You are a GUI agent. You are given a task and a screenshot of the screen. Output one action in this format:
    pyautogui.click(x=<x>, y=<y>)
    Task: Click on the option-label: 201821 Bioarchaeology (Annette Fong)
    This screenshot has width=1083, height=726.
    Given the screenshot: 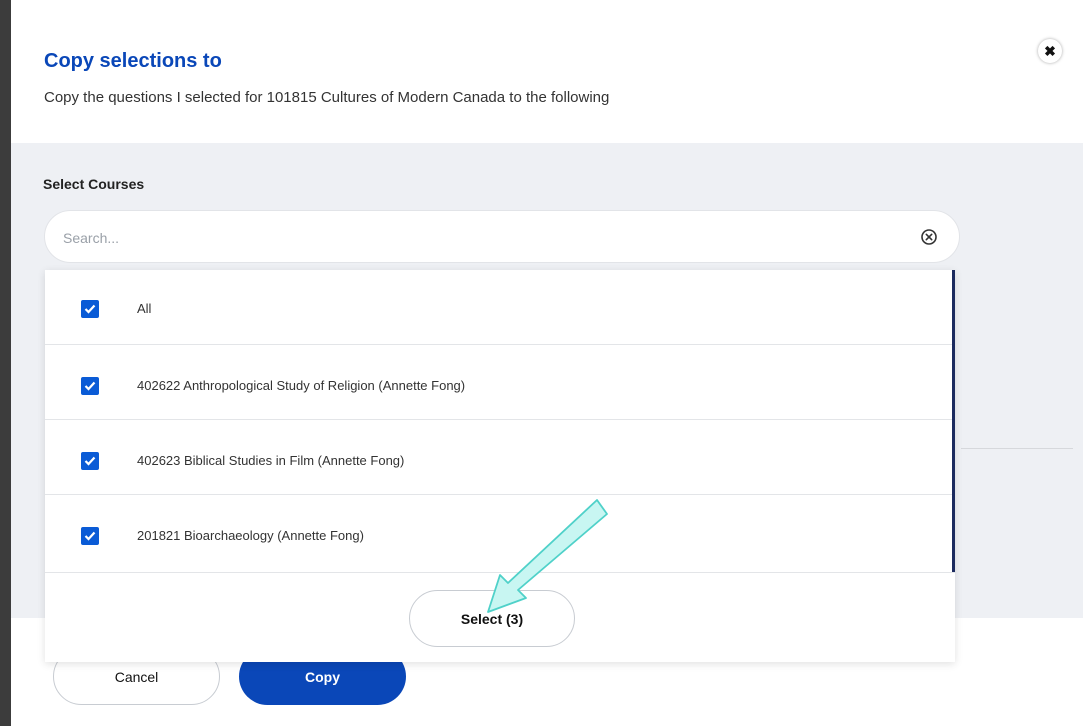 What is the action you would take?
    pyautogui.click(x=250, y=535)
    